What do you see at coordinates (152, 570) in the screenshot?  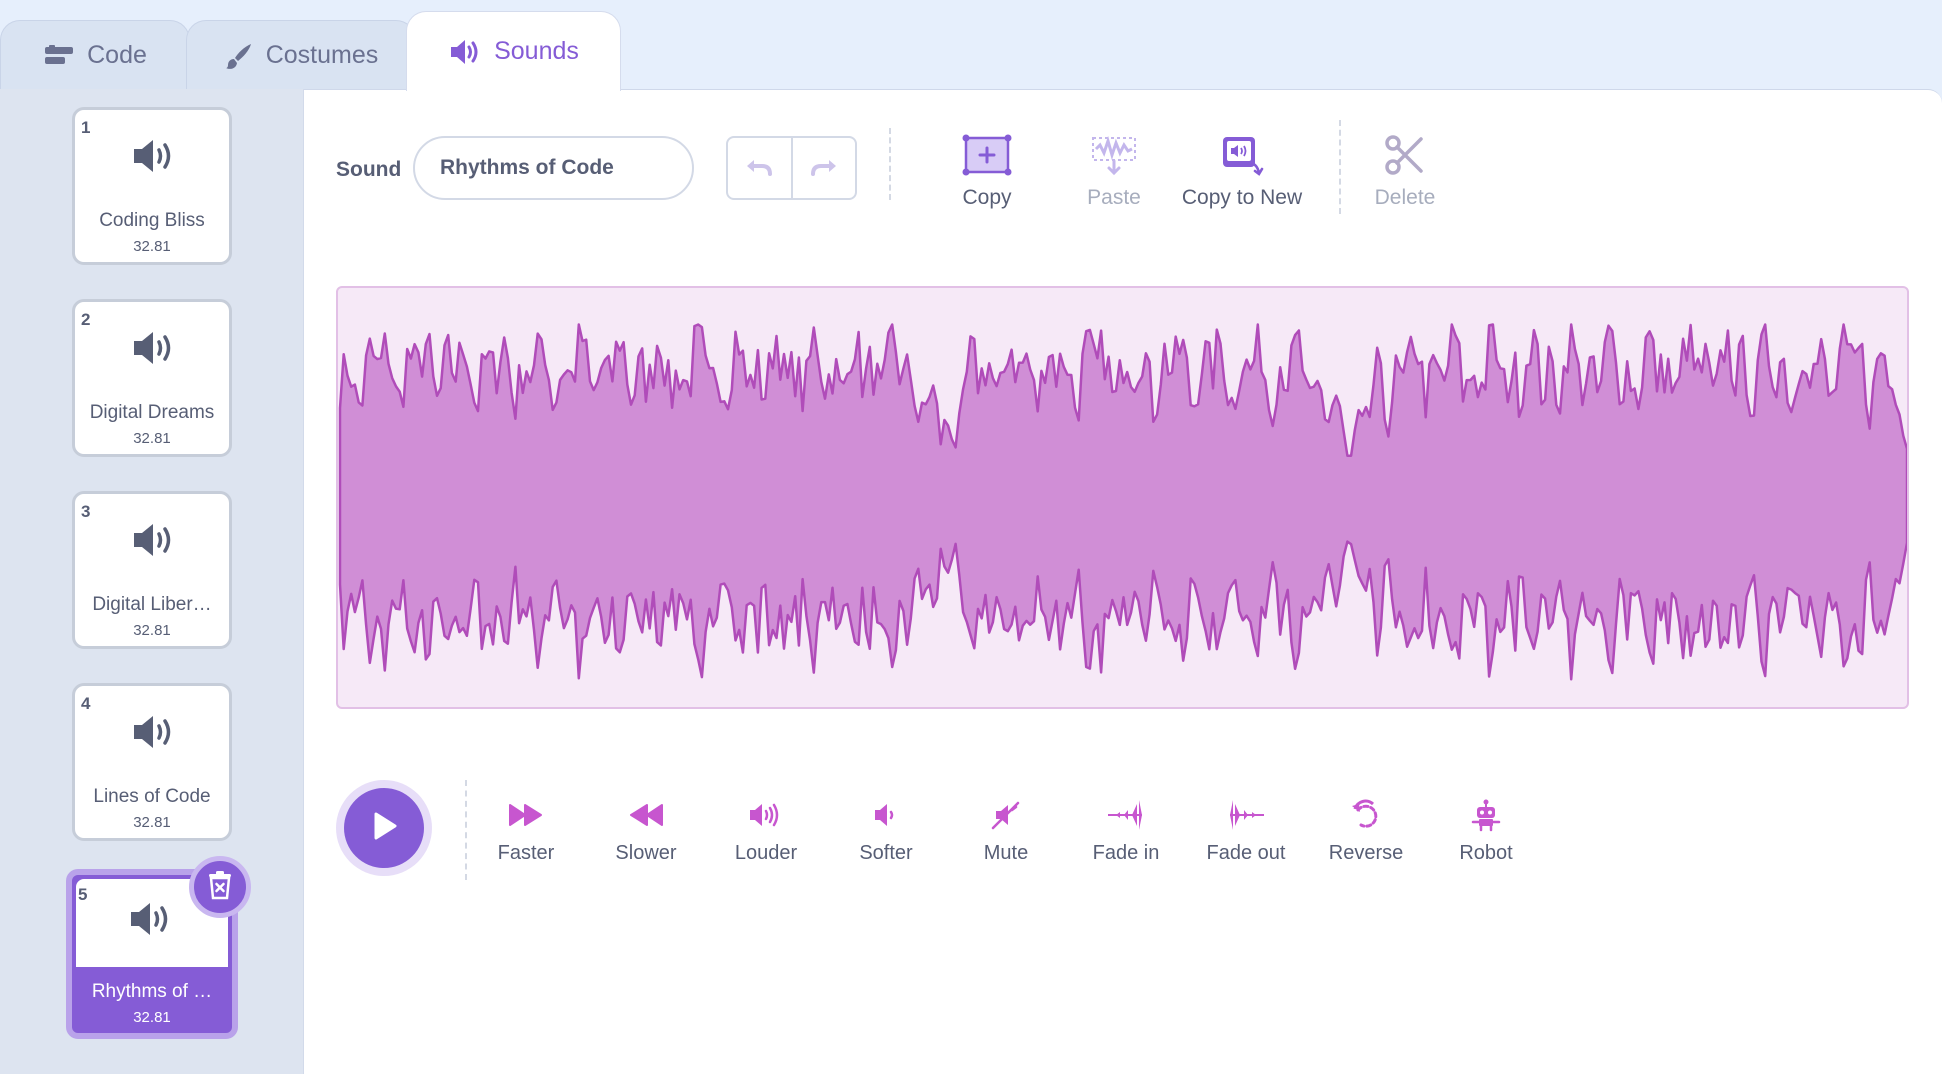 I see `sound-item-digital-liberty: 3 Digital Liber… 32.81` at bounding box center [152, 570].